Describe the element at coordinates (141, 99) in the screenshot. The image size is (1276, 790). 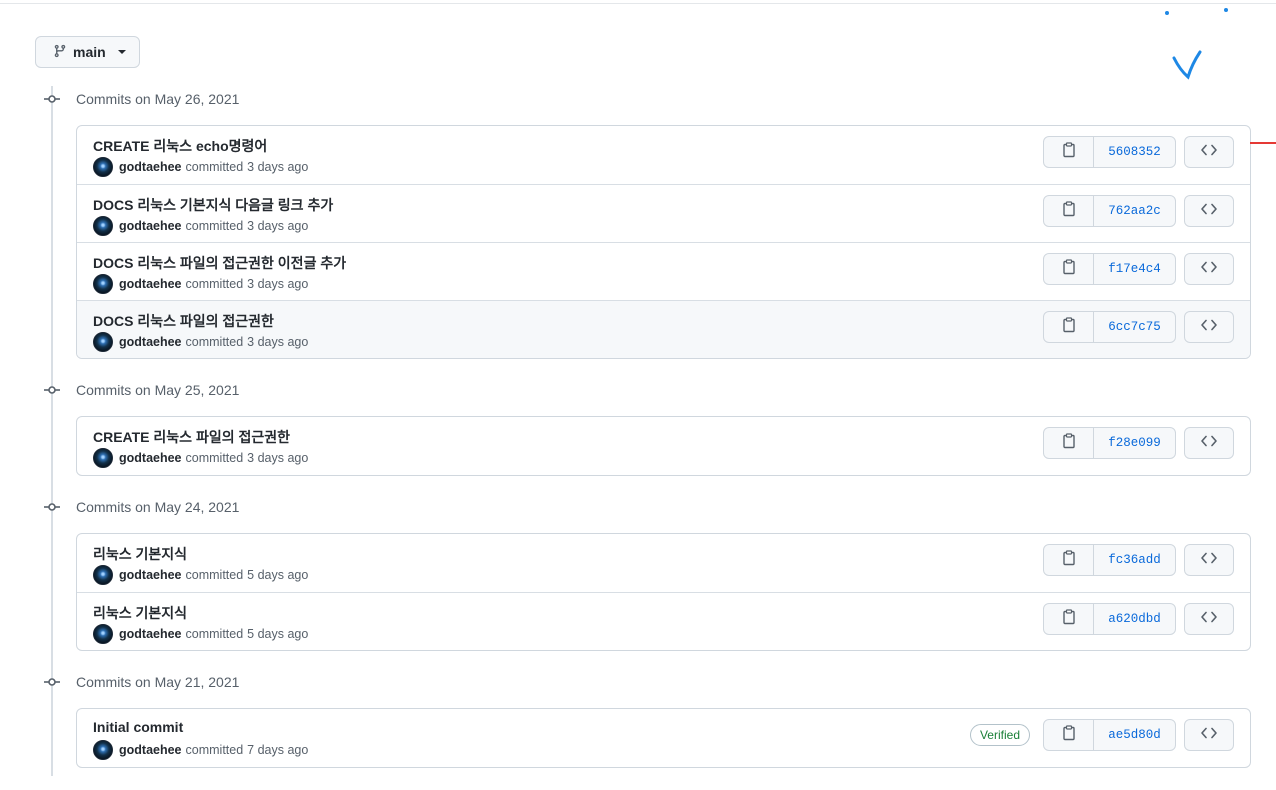
I see `commit-group-header: Commits on May 26, 2021` at that location.